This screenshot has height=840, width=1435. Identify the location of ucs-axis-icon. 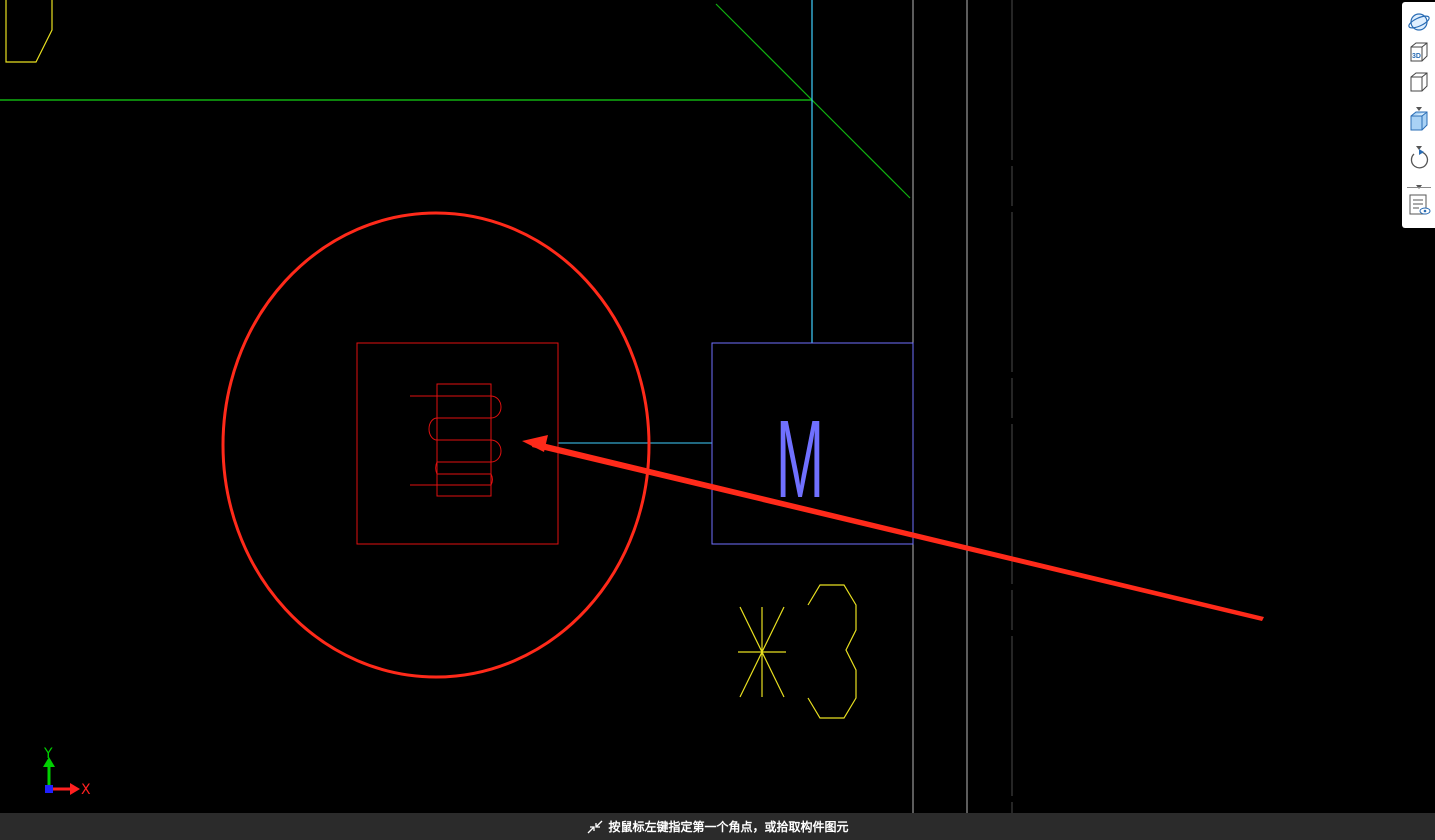
(61, 776).